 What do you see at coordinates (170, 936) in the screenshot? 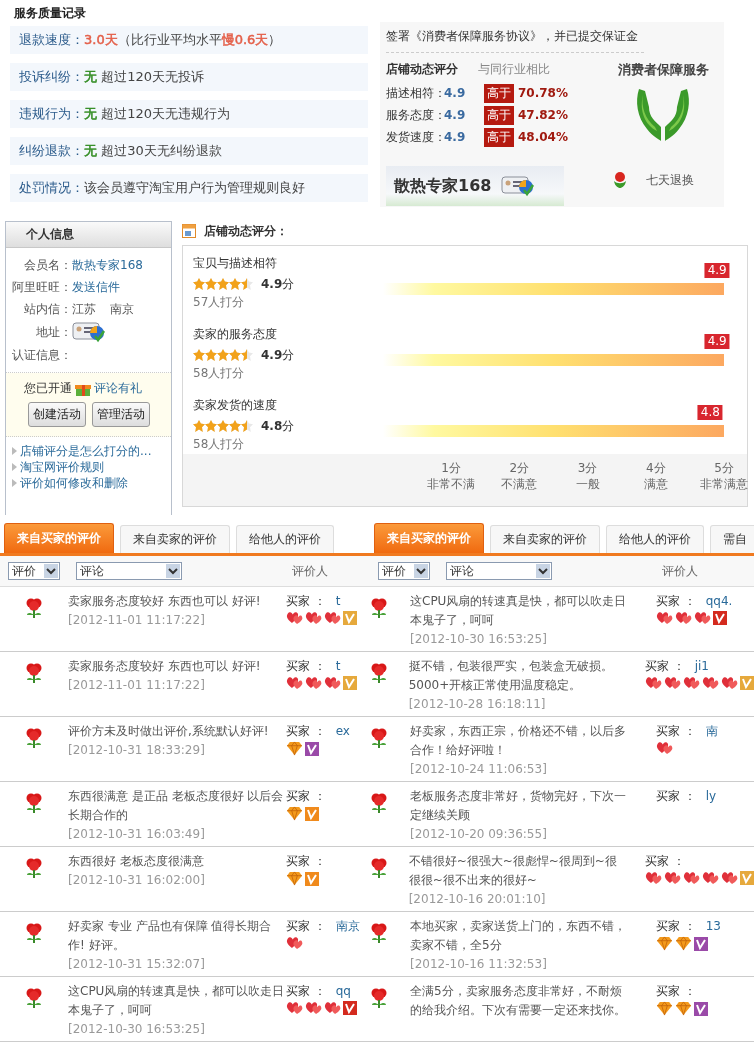
I see `review-comment: 好卖家 专业 产品也有保障 值得长期合作! 好评。` at bounding box center [170, 936].